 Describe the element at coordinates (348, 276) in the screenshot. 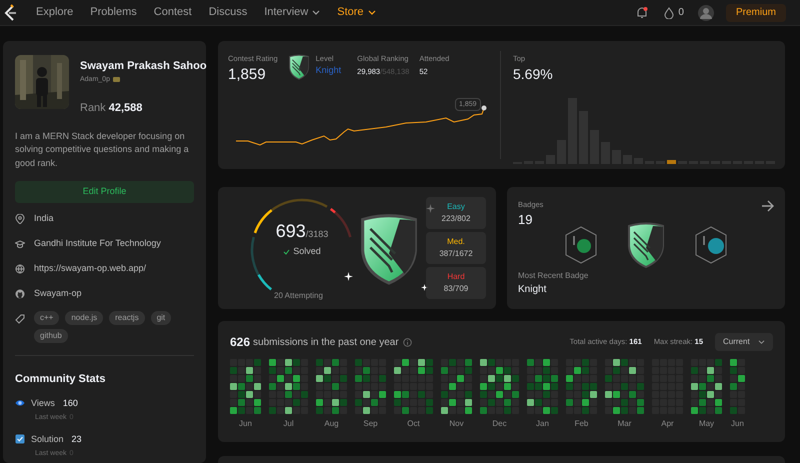

I see `sparkle-icon` at that location.